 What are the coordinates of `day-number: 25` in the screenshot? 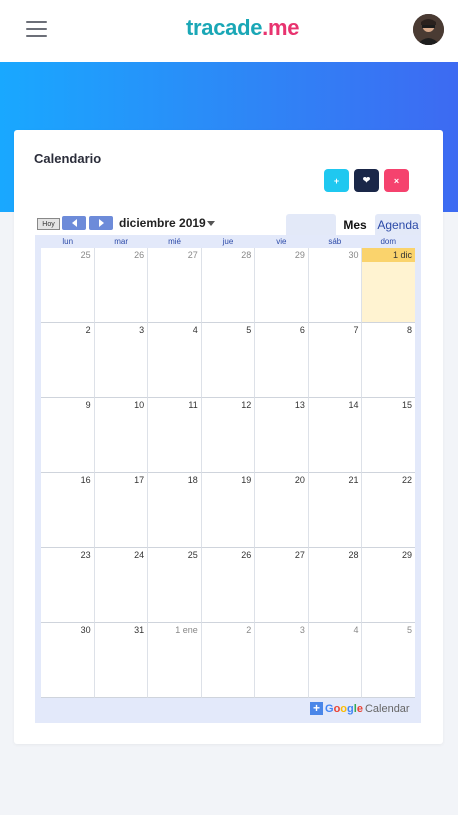 It's located at (192, 555).